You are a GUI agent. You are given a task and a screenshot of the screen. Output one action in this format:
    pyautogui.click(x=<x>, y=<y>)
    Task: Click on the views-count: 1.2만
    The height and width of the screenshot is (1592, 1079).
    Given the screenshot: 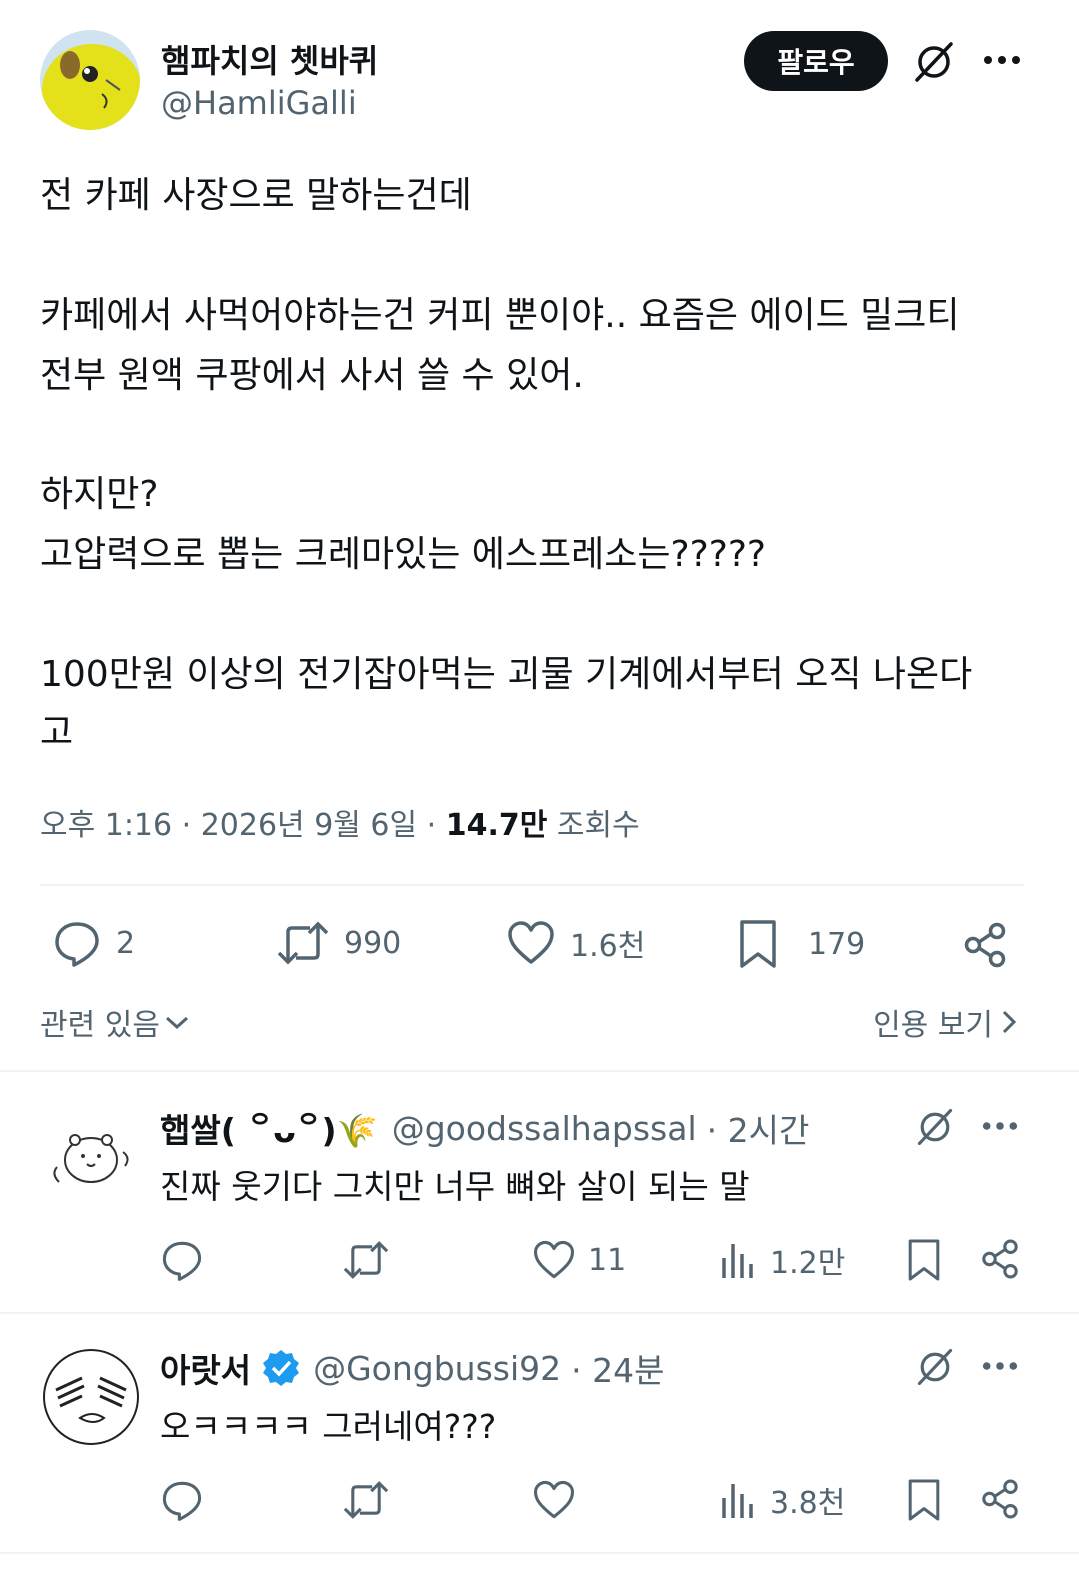 What is the action you would take?
    pyautogui.click(x=808, y=1263)
    